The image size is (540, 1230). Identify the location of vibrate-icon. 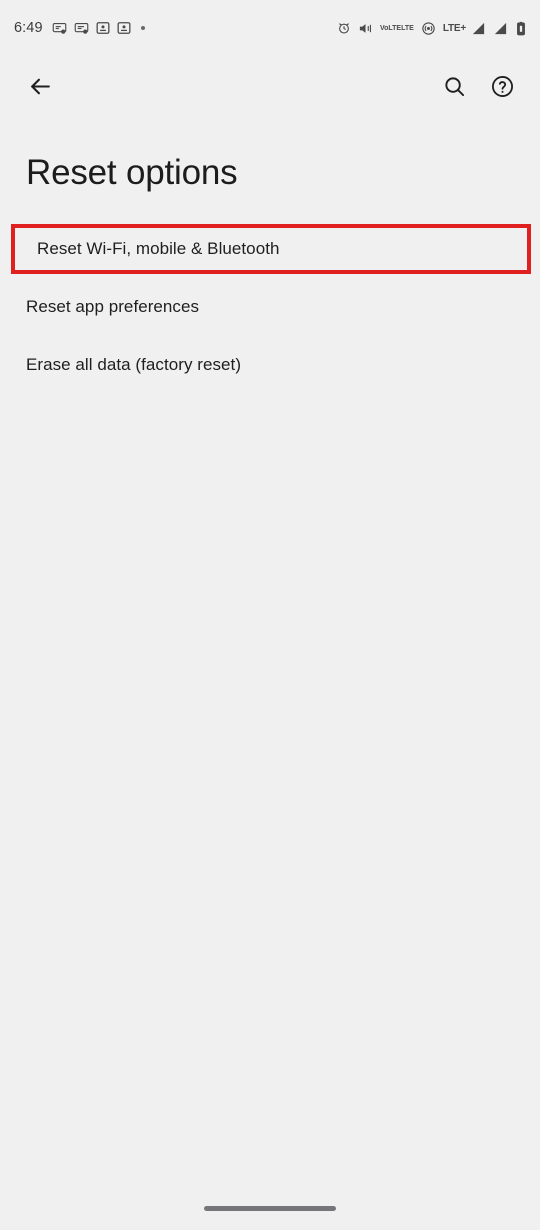
(365, 28).